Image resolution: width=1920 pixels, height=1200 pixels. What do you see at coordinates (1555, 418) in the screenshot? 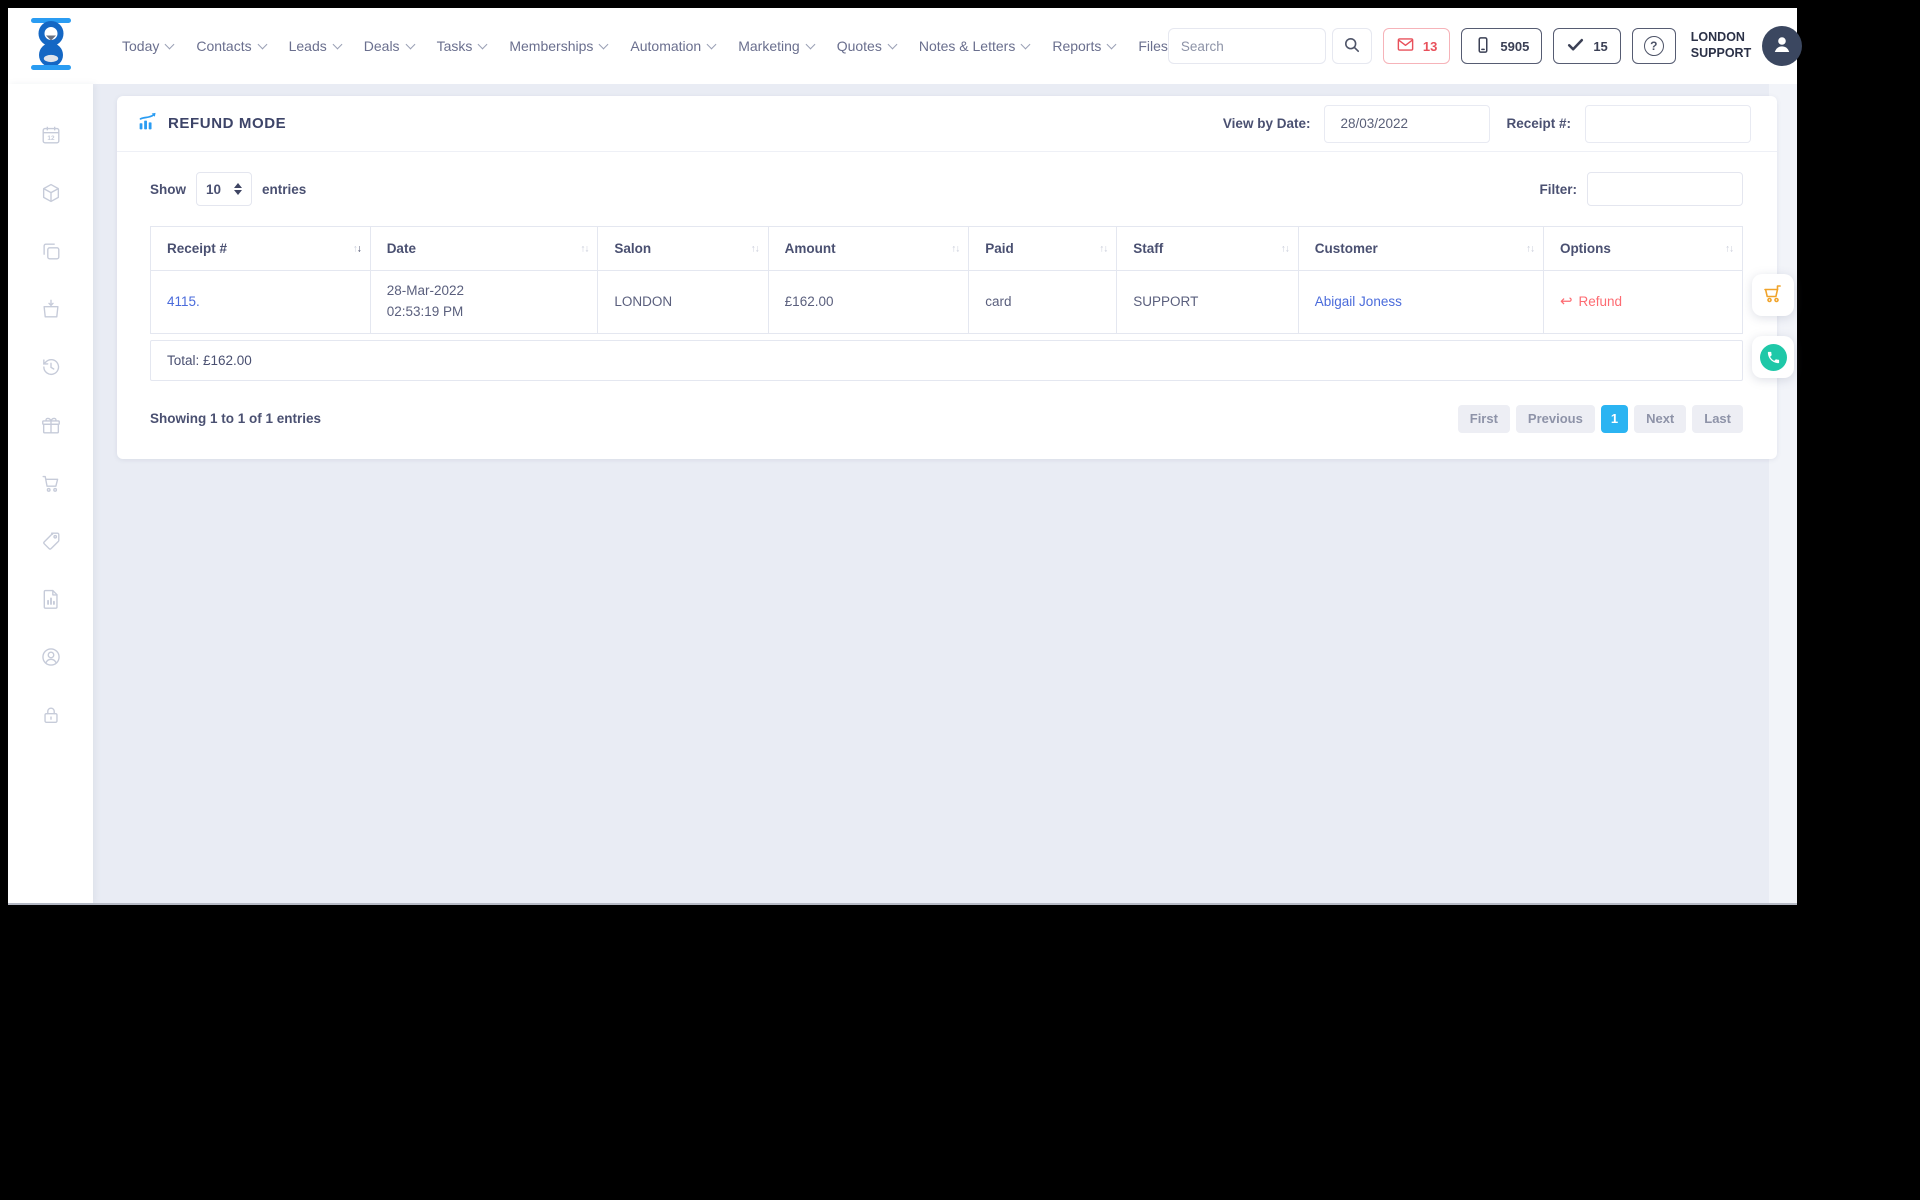
I see `pagination-previous: Previous` at bounding box center [1555, 418].